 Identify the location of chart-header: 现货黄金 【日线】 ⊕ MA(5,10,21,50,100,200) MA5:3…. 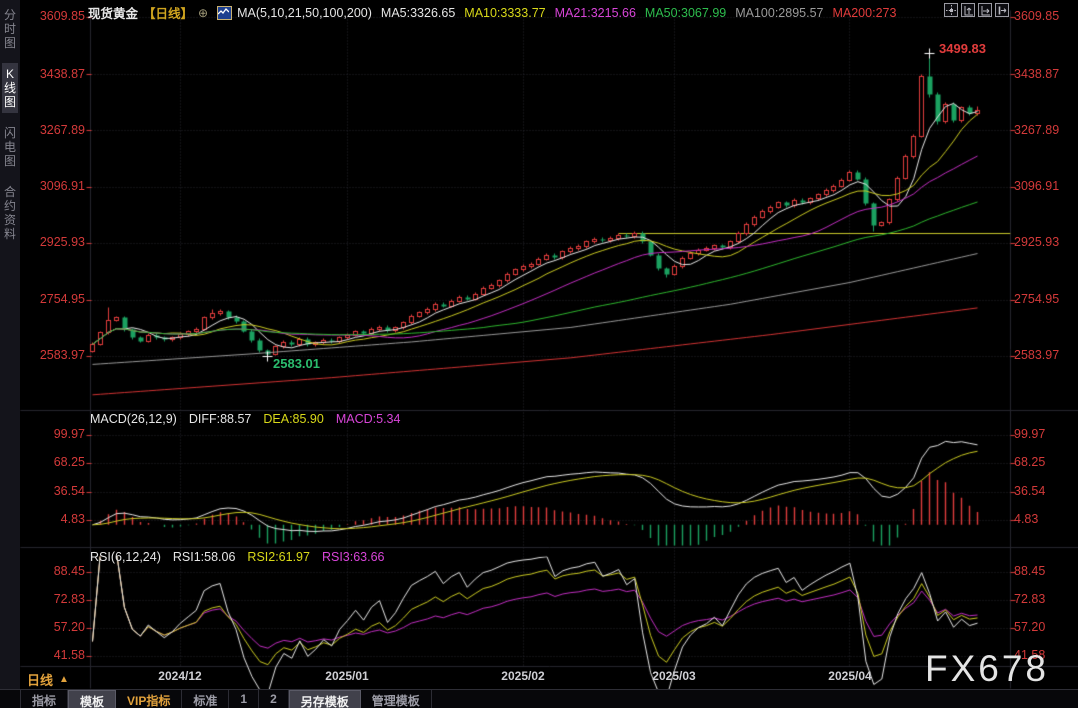
(492, 12).